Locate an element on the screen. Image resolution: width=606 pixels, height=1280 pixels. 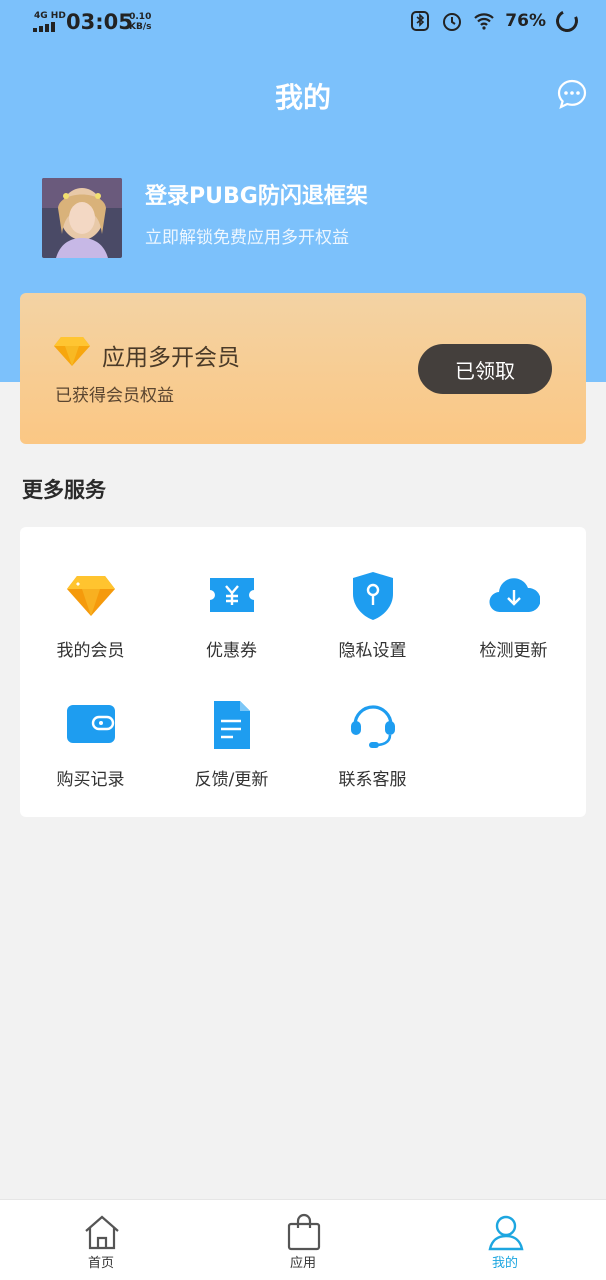
home-icon is located at coordinates (102, 1232).